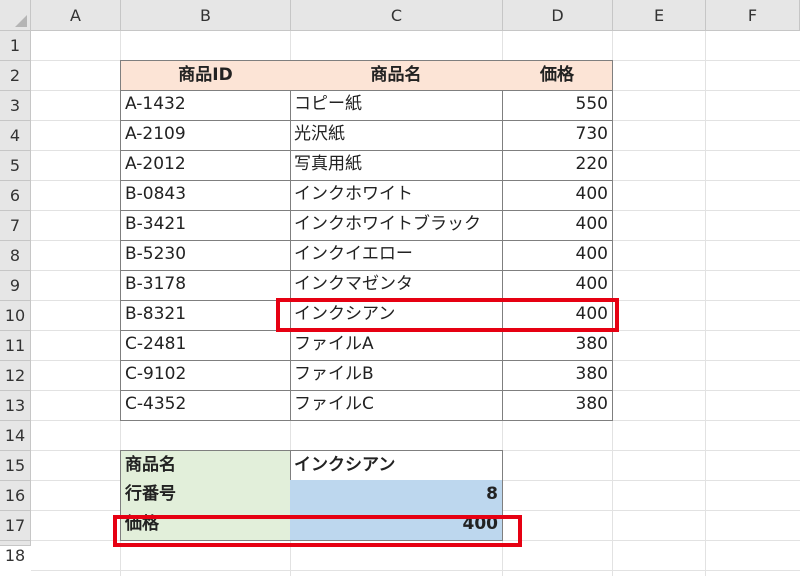  Describe the element at coordinates (415, 570) in the screenshot. I see `gridline-horizontal` at that location.